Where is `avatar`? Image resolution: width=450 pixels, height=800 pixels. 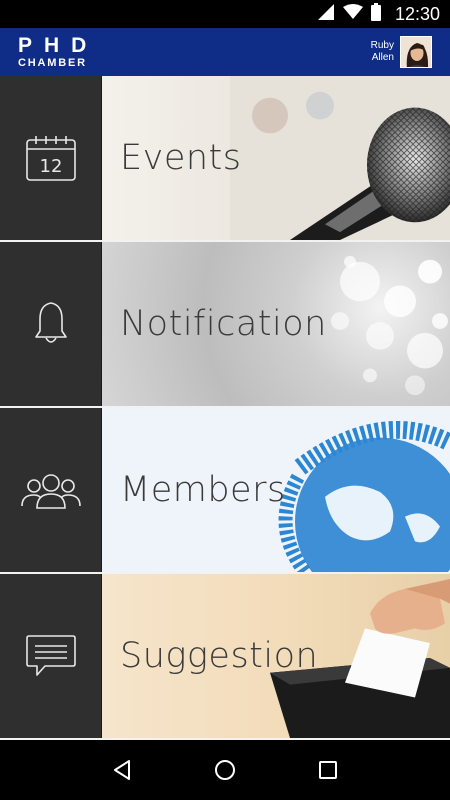 avatar is located at coordinates (416, 52).